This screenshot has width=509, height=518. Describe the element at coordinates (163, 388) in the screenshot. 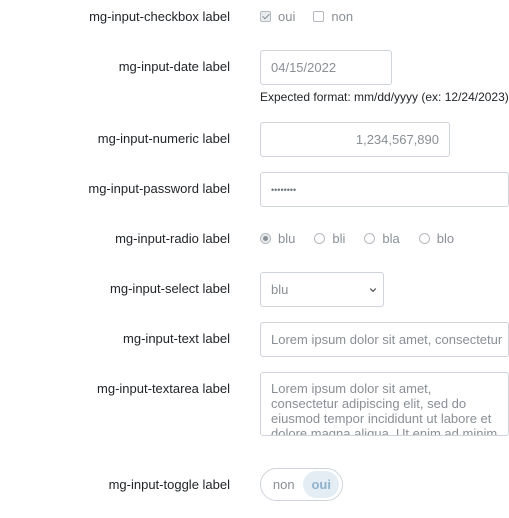

I see `textarea-label: mg-input-textarea label` at that location.